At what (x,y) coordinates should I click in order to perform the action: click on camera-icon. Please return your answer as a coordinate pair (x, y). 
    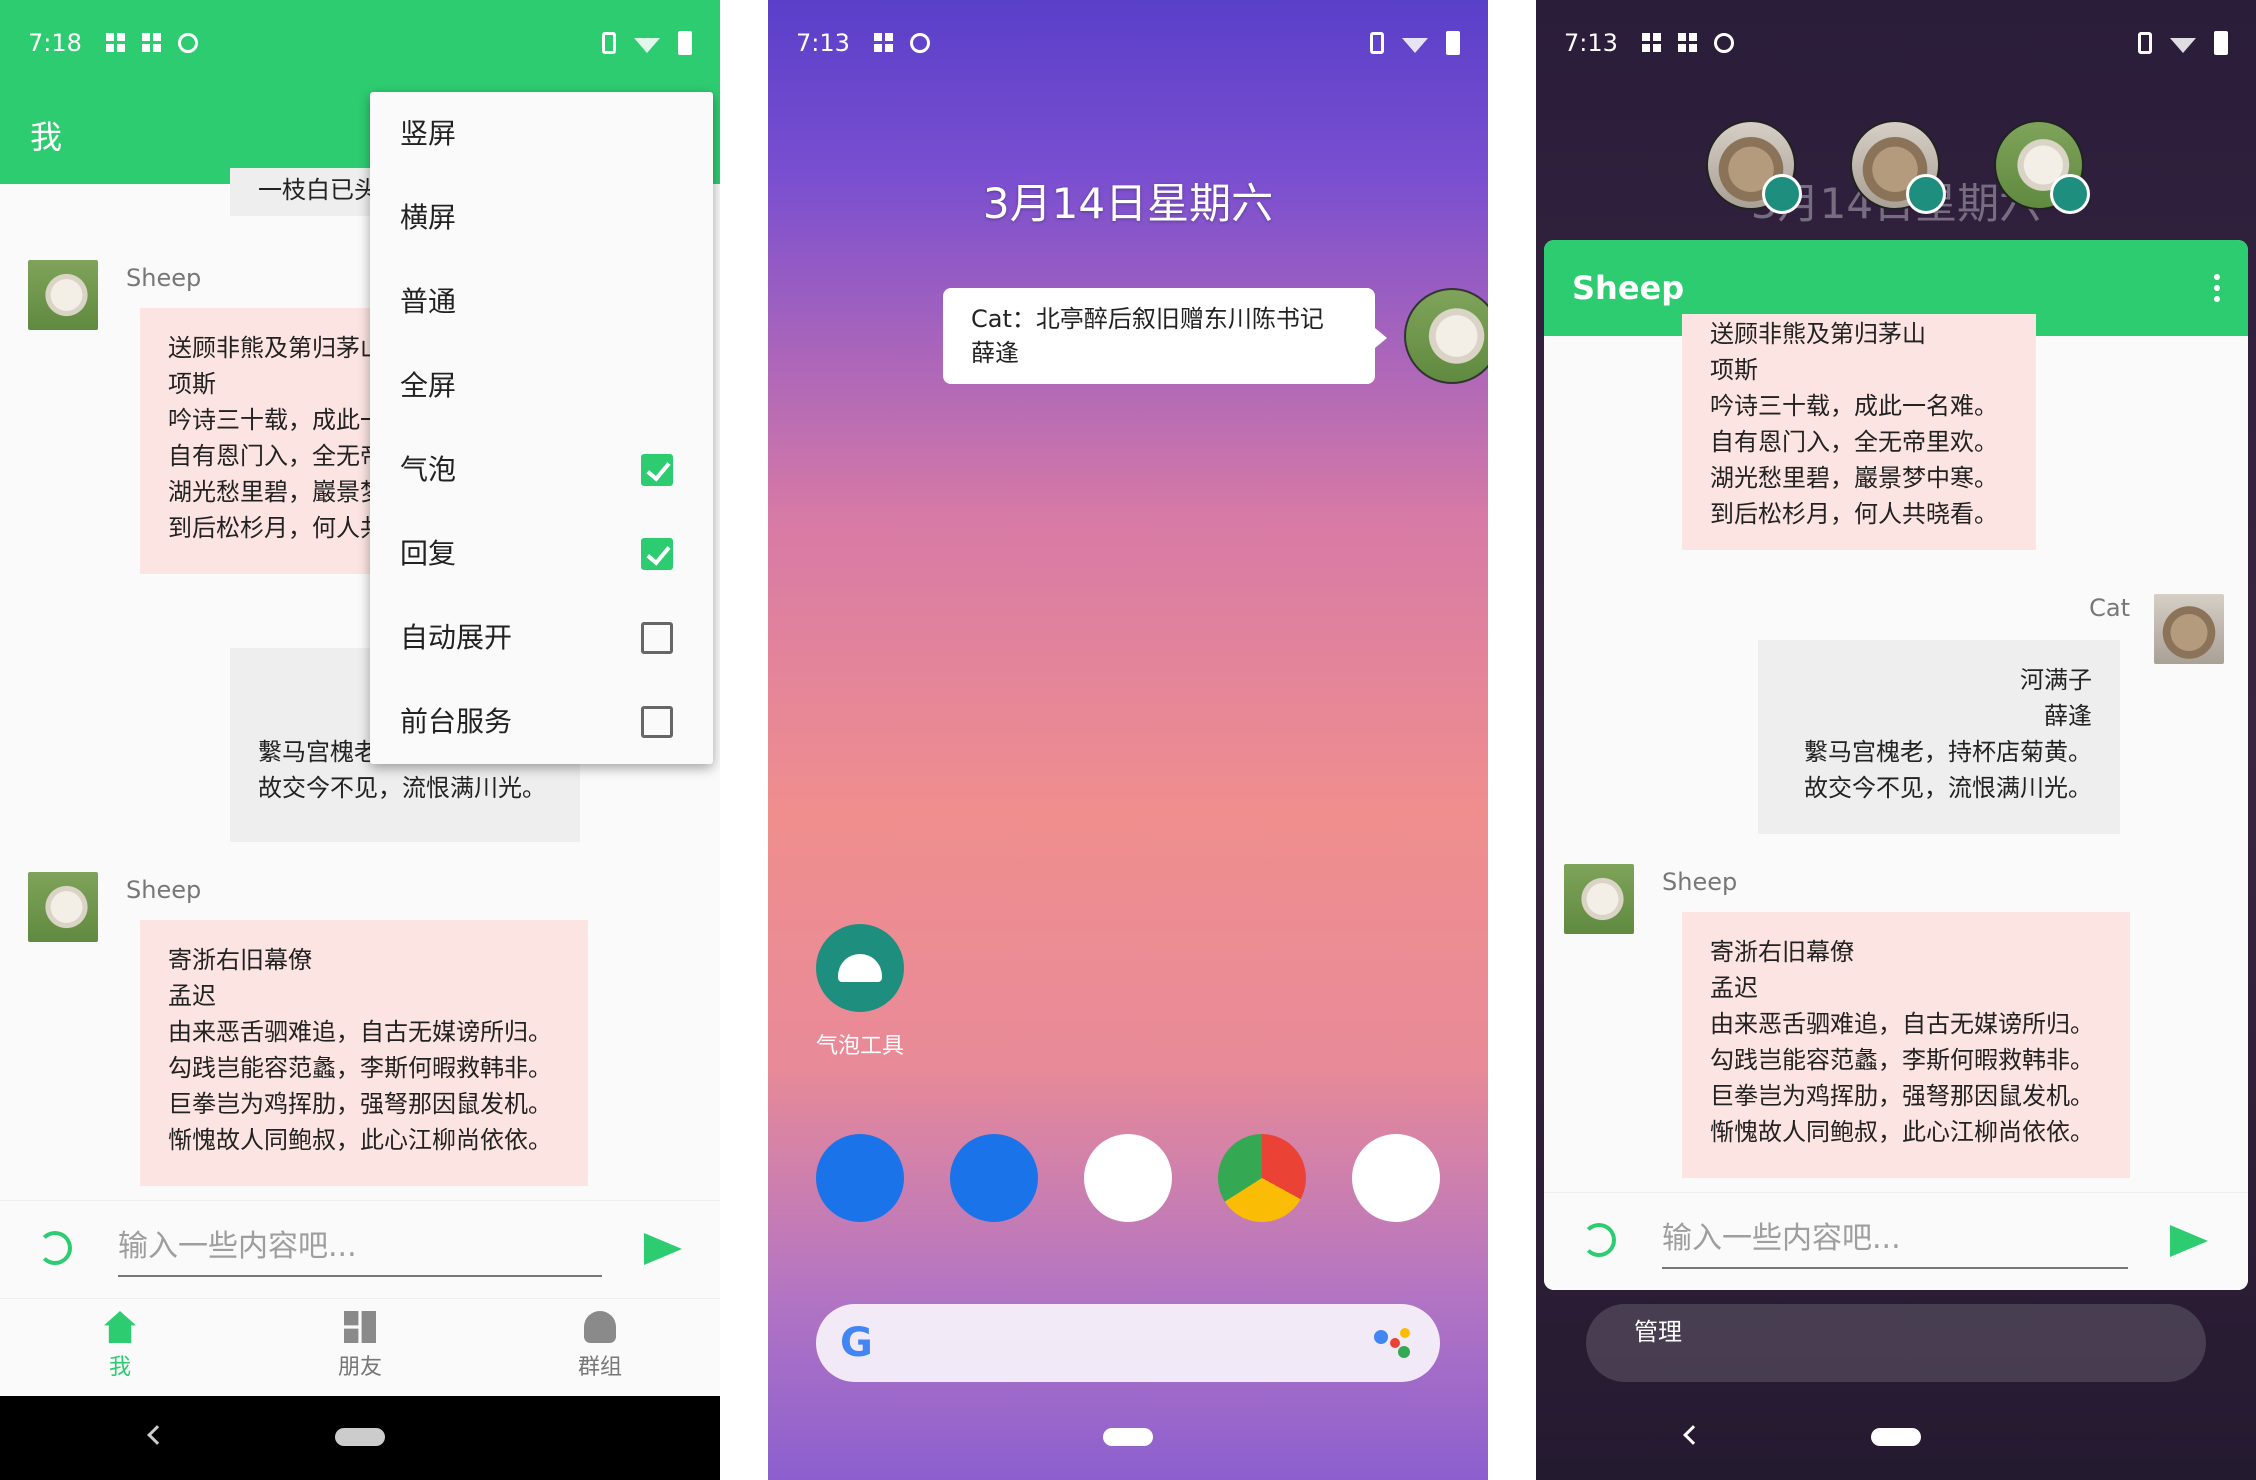
    Looking at the image, I should click on (1396, 1178).